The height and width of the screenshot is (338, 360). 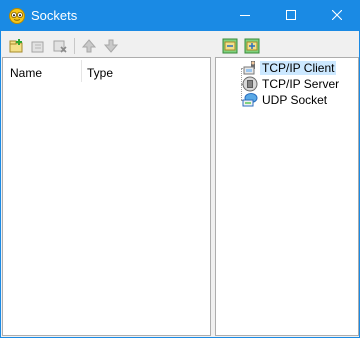 I want to click on list-header: Name Type, so click(x=106, y=71).